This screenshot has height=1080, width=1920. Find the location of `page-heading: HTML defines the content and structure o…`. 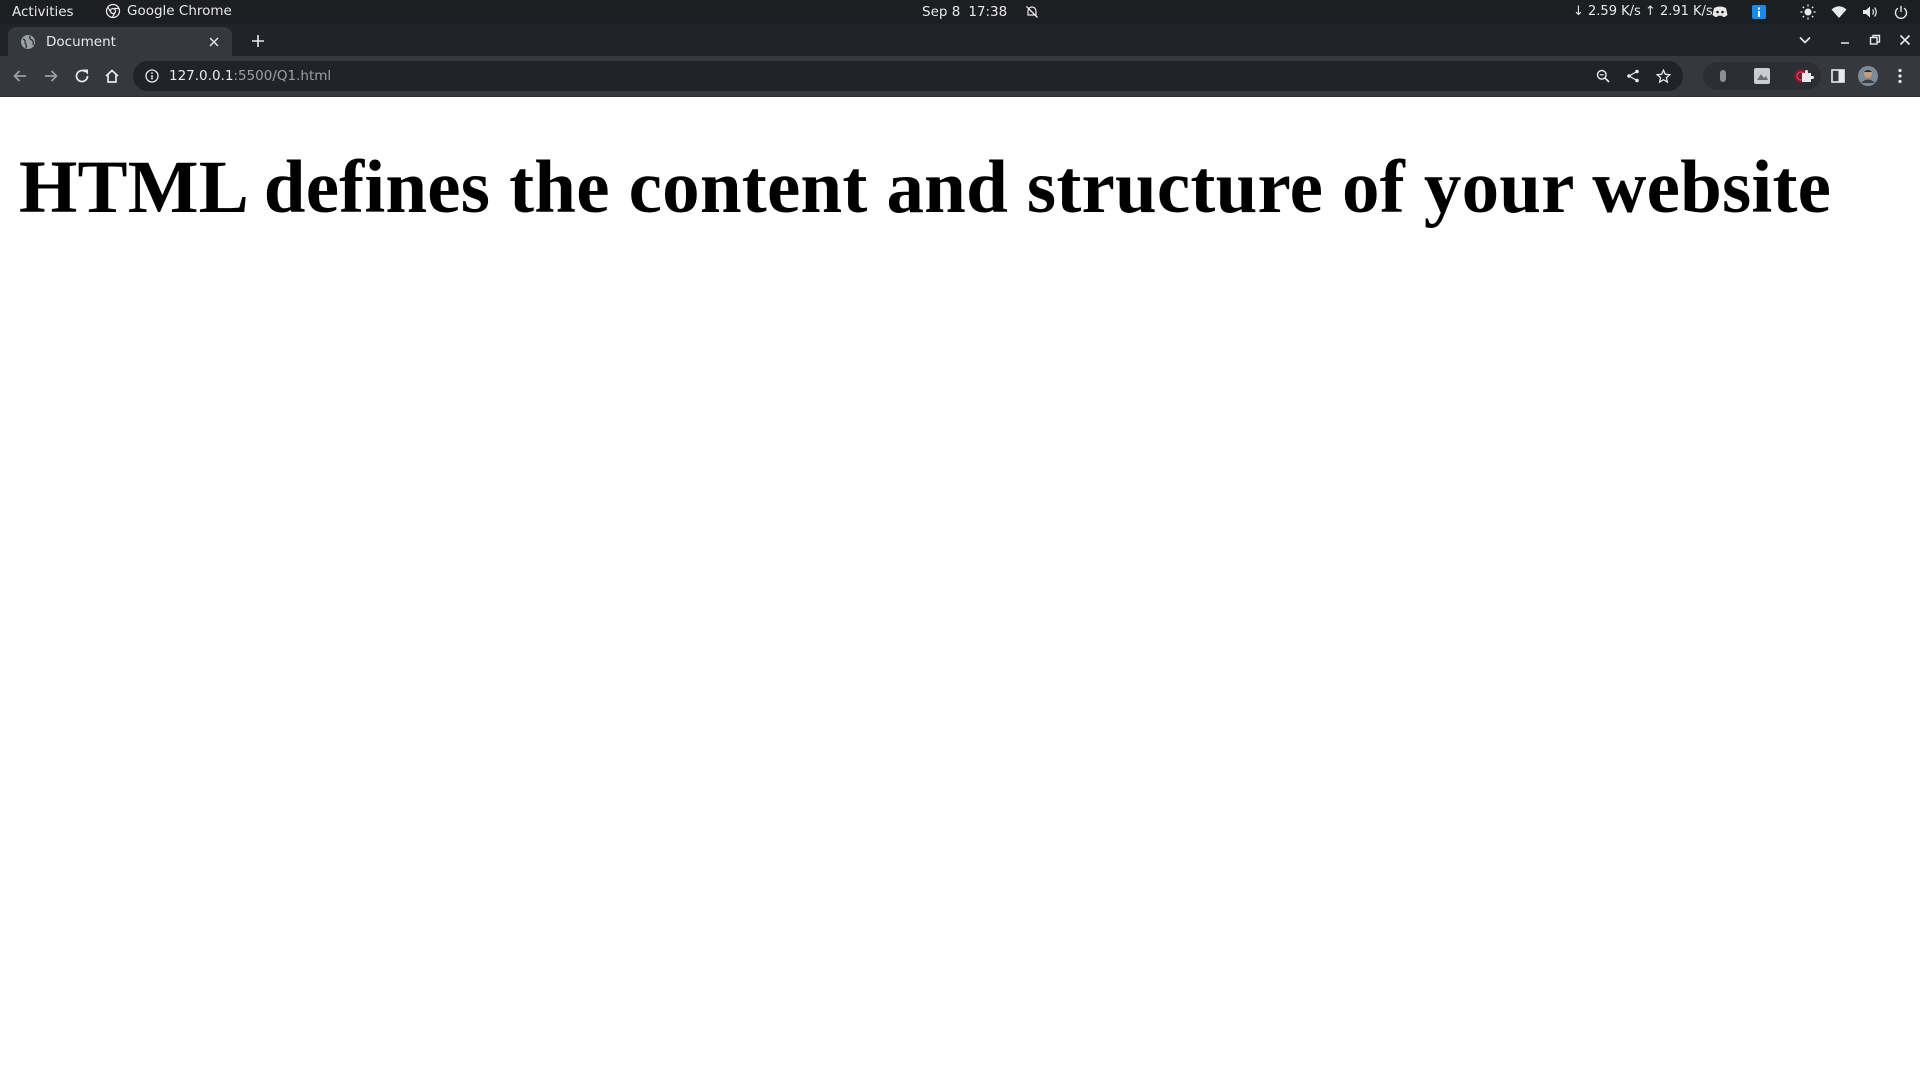

page-heading: HTML defines the content and structure o… is located at coordinates (925, 187).